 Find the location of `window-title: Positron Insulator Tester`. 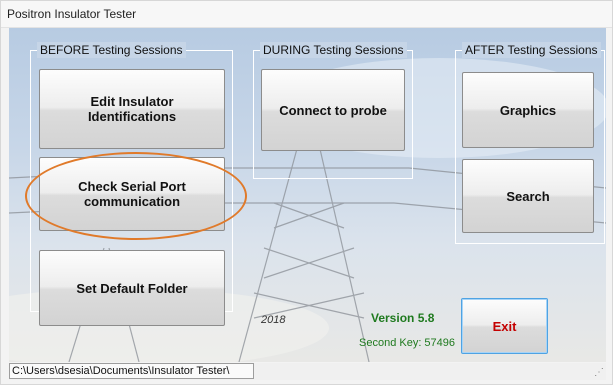

window-title: Positron Insulator Tester is located at coordinates (72, 14).